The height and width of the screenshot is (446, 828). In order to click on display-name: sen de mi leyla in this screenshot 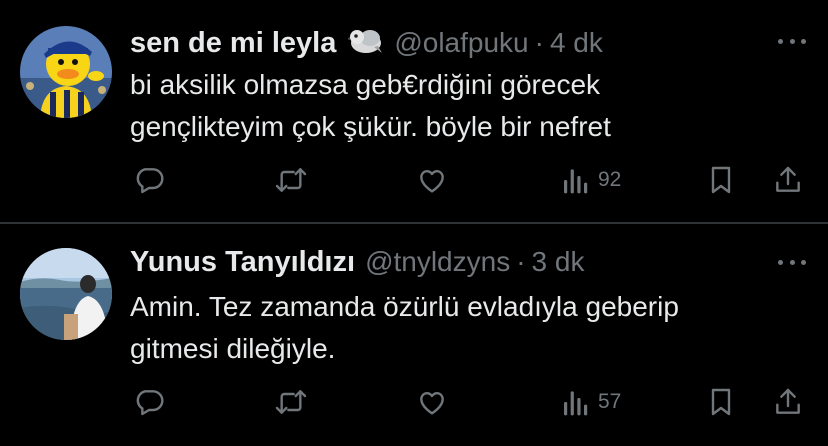, I will do `click(233, 43)`.